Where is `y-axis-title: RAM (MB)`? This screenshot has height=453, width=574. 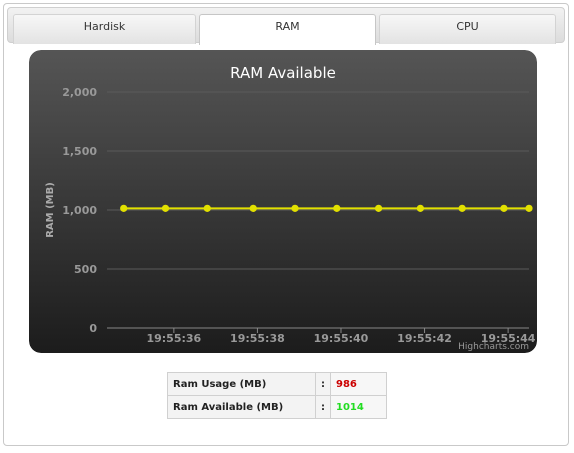 y-axis-title: RAM (MB) is located at coordinates (50, 210).